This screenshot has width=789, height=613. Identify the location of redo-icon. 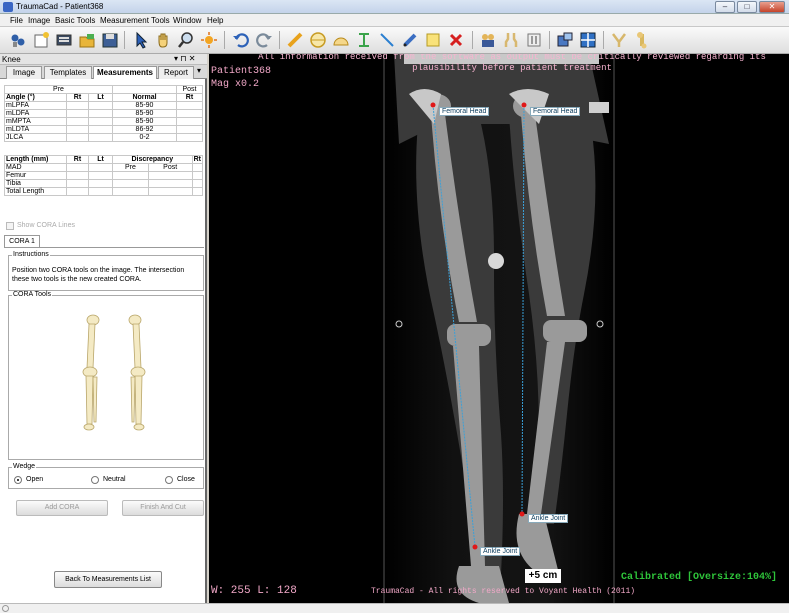
(264, 40).